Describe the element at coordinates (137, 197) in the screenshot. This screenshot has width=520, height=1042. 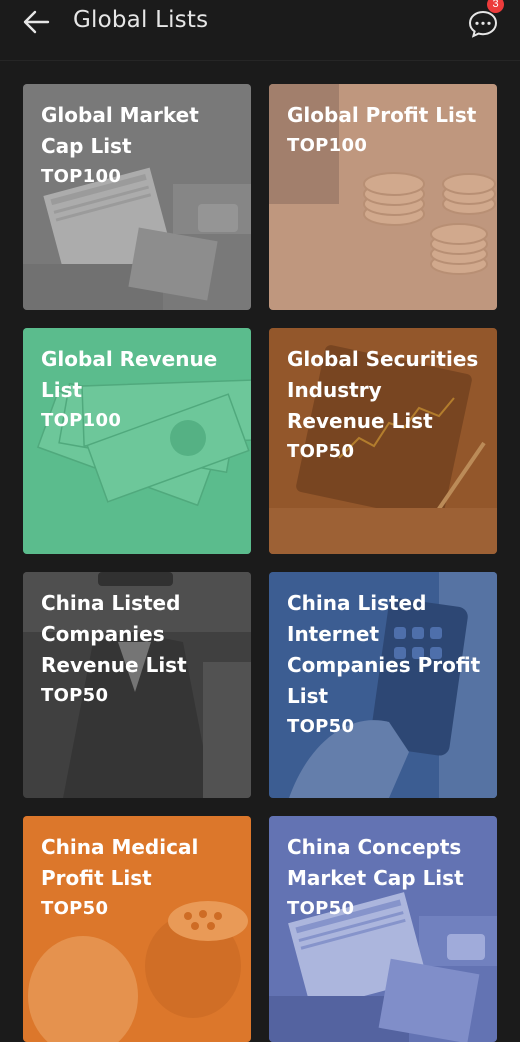
I see `list-card-global-market-cap: Global Market Cap List TOP100` at that location.